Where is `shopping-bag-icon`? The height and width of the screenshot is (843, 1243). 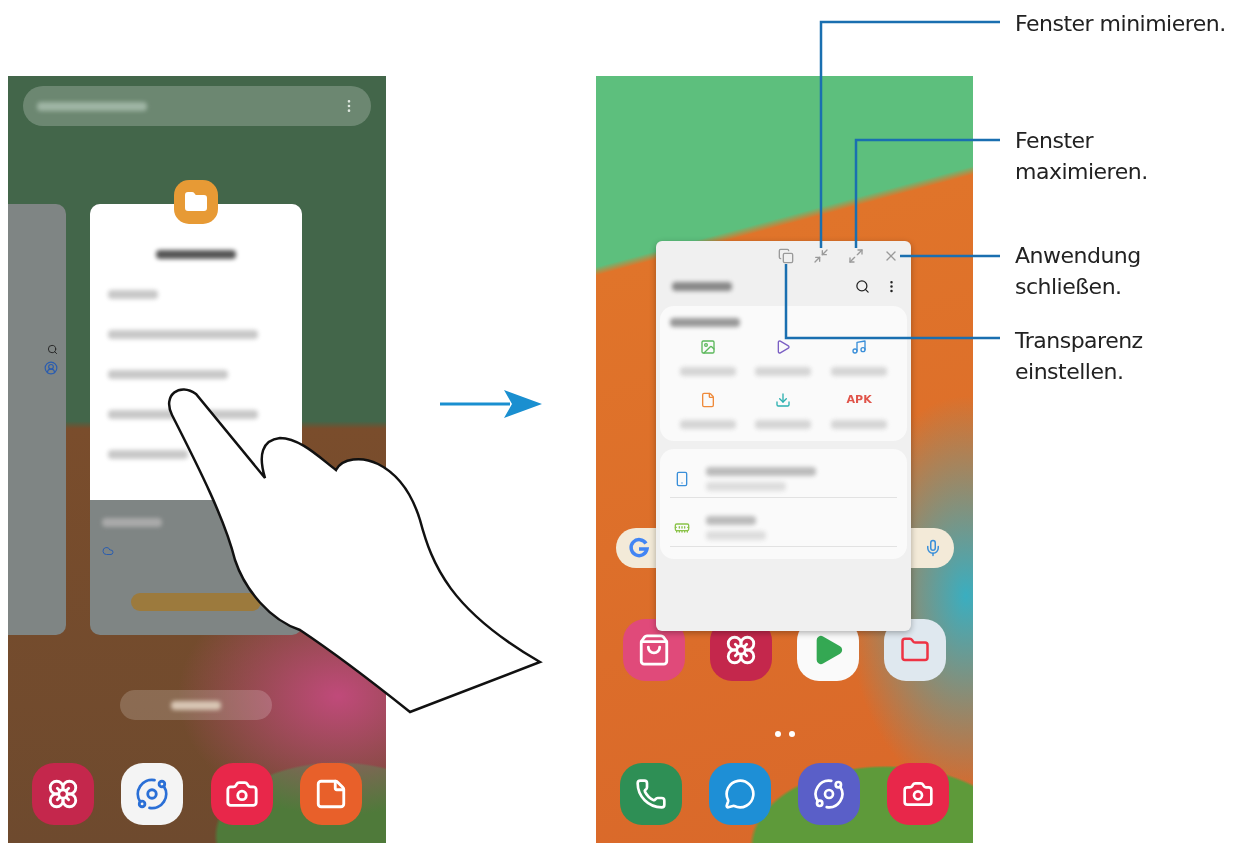 shopping-bag-icon is located at coordinates (653, 650).